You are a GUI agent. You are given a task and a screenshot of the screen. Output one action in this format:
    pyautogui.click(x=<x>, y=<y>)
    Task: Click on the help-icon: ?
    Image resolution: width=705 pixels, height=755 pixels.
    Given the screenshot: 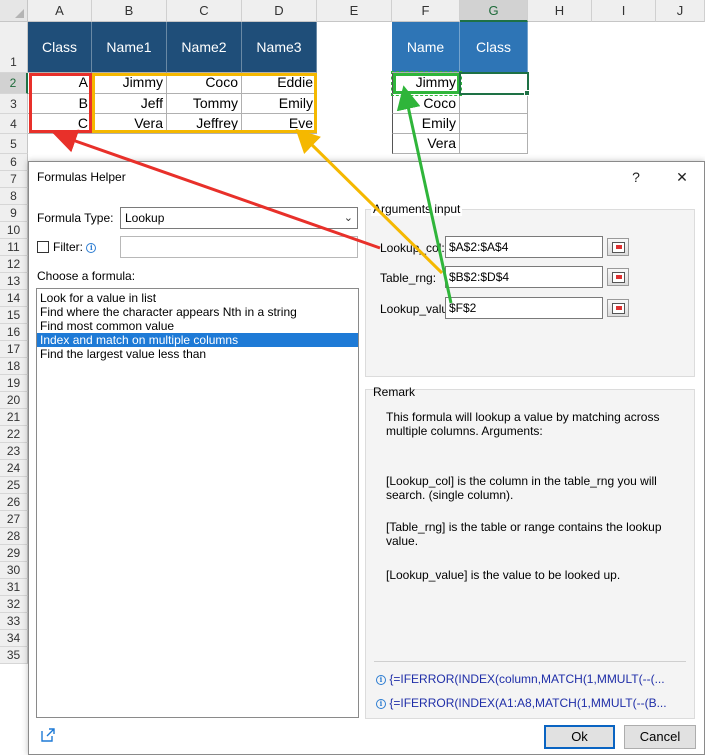 What is the action you would take?
    pyautogui.click(x=636, y=177)
    